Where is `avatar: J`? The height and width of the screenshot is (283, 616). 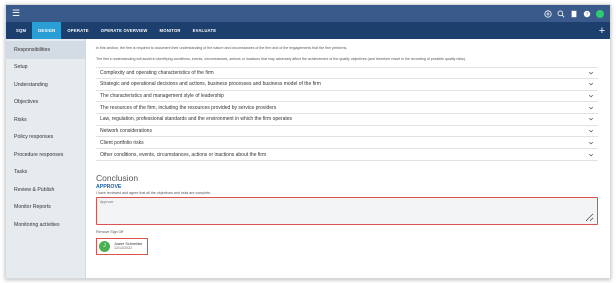
avatar: J is located at coordinates (104, 246).